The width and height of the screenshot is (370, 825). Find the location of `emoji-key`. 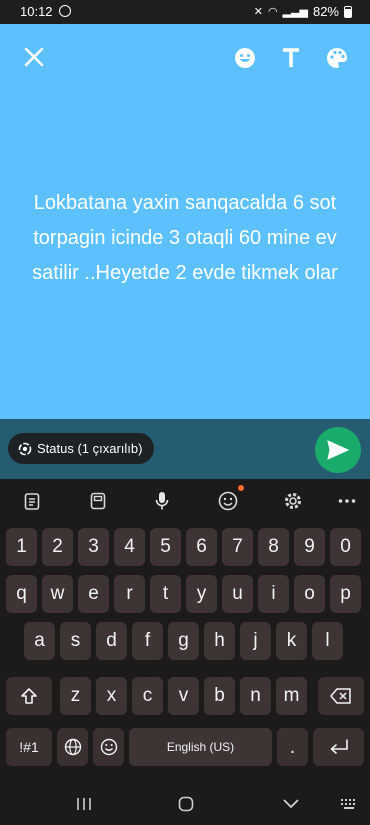

emoji-key is located at coordinates (108, 747).